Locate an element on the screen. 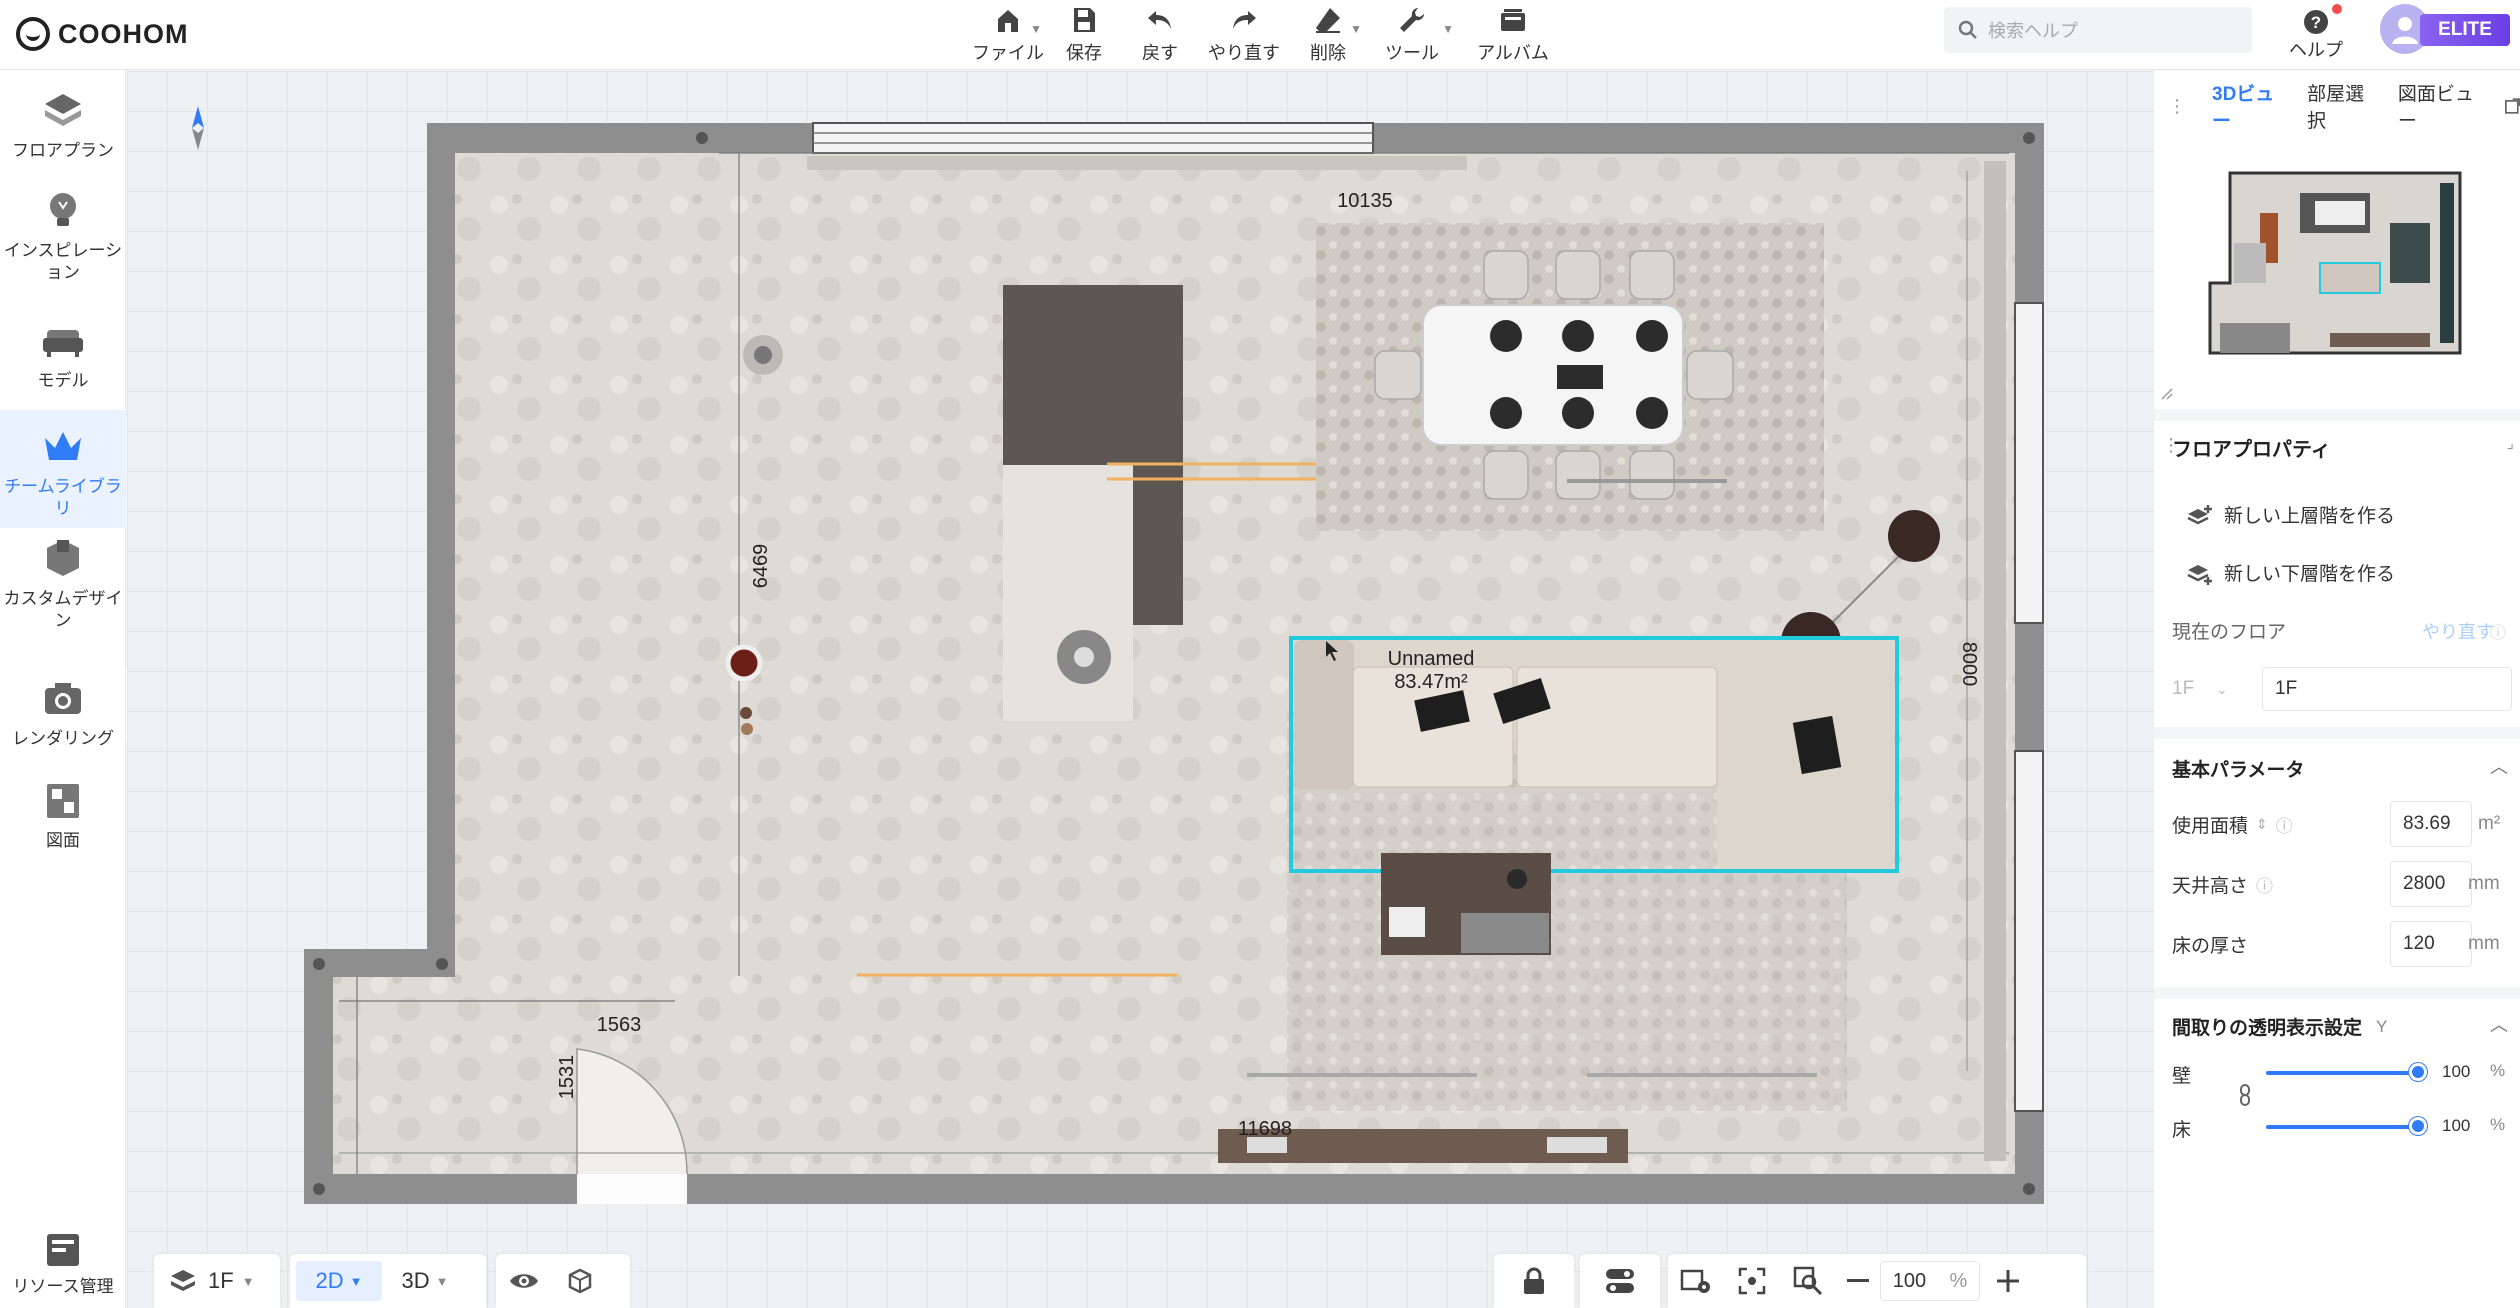  sidebar-item-label: モデル is located at coordinates (63, 380).